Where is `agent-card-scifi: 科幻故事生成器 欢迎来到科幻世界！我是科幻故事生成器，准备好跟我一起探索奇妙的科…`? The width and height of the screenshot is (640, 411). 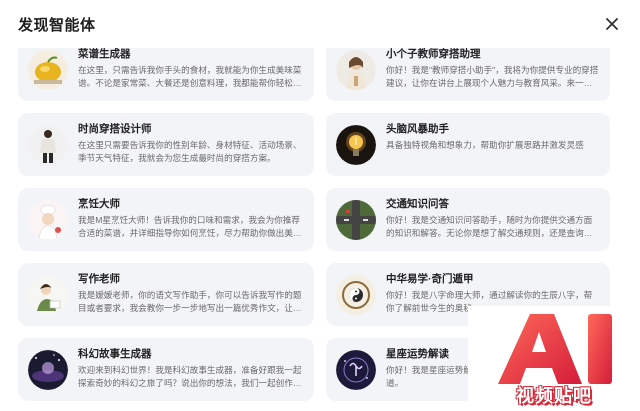
agent-card-scifi: 科幻故事生成器 欢迎来到科幻世界！我是科幻故事生成器，准备好跟我一起探索奇妙的科… is located at coordinates (166, 369).